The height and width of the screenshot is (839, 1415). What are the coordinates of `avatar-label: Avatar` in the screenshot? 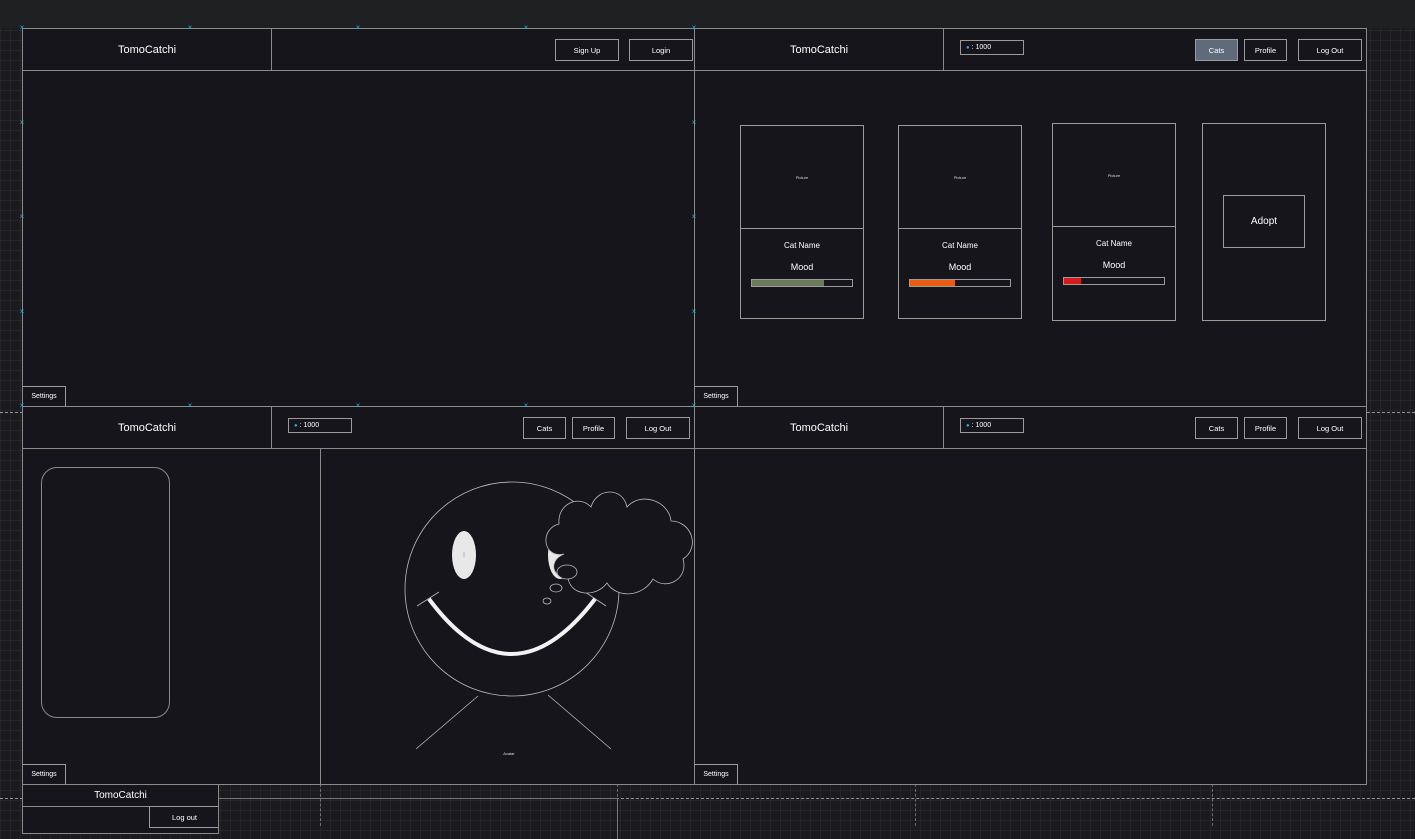 It's located at (509, 753).